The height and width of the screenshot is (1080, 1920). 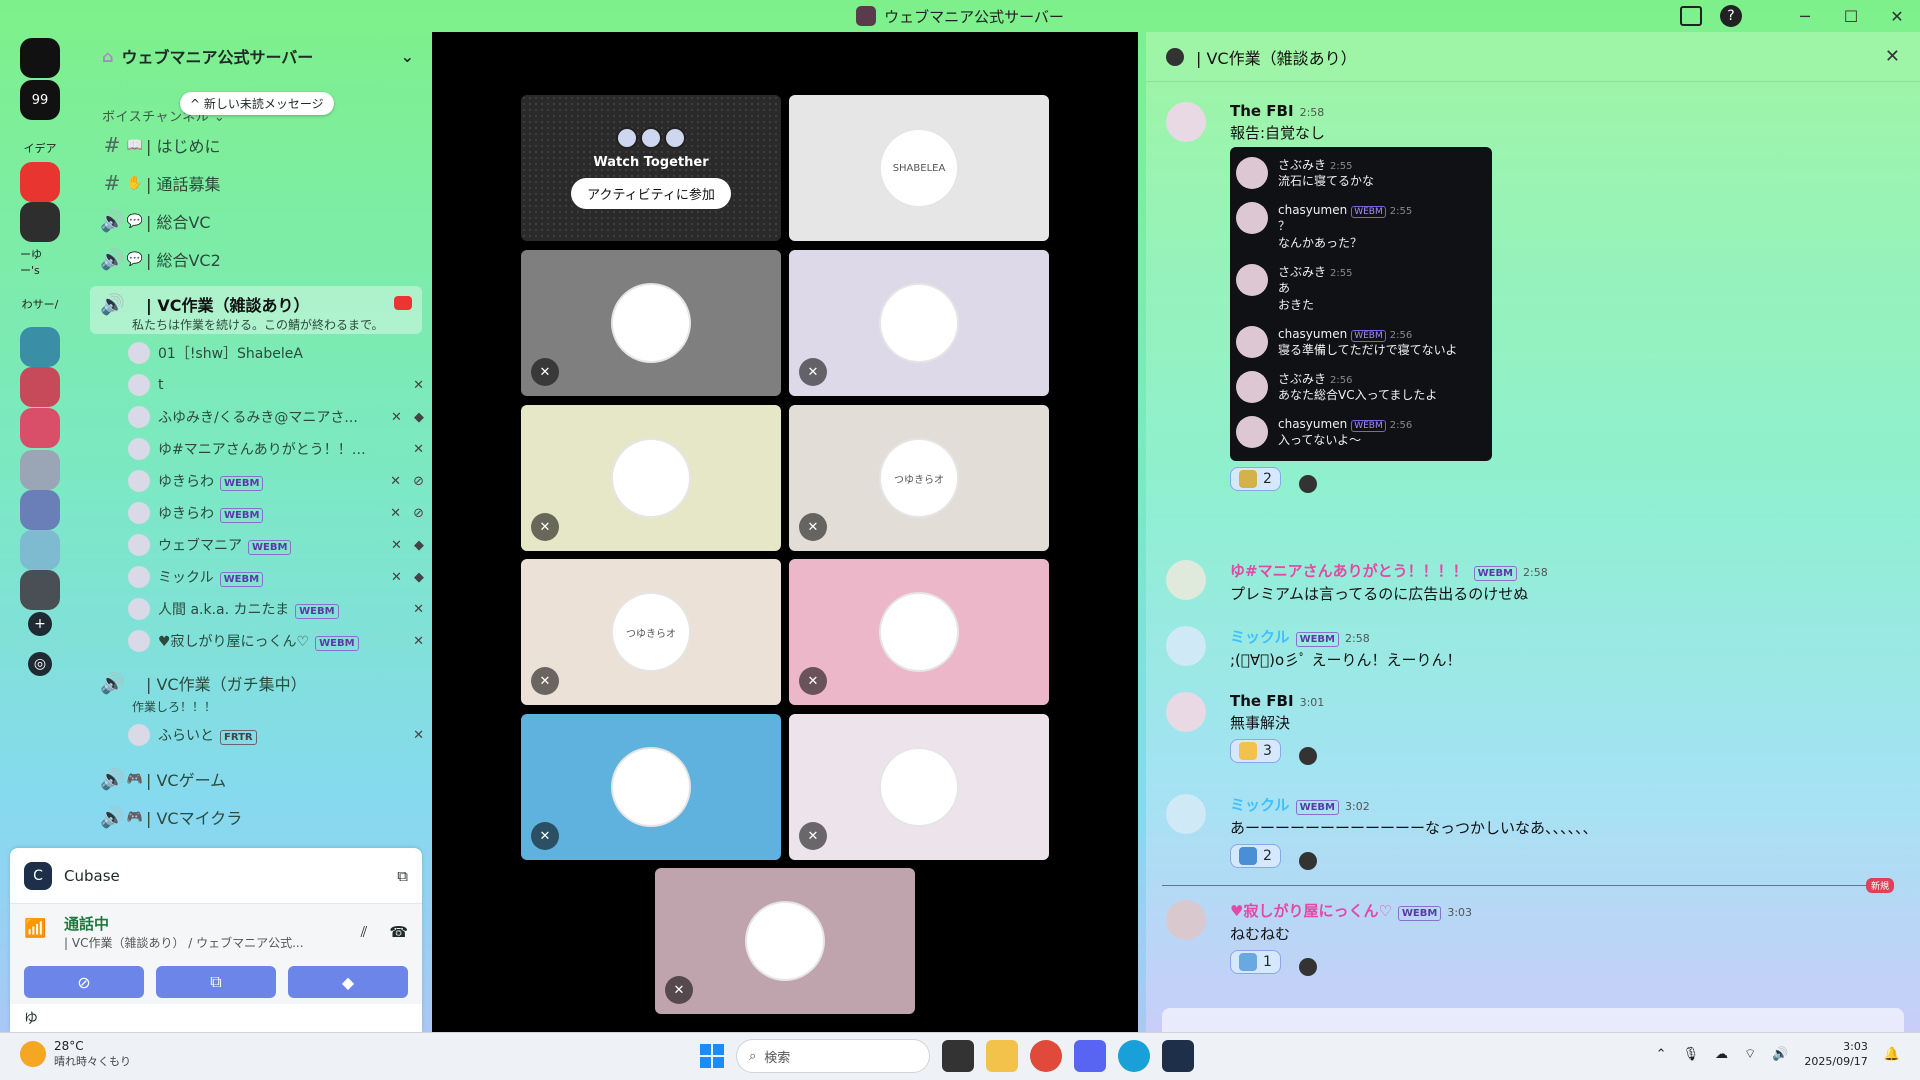 What do you see at coordinates (216, 1018) in the screenshot?
I see `user-area: ゆ` at bounding box center [216, 1018].